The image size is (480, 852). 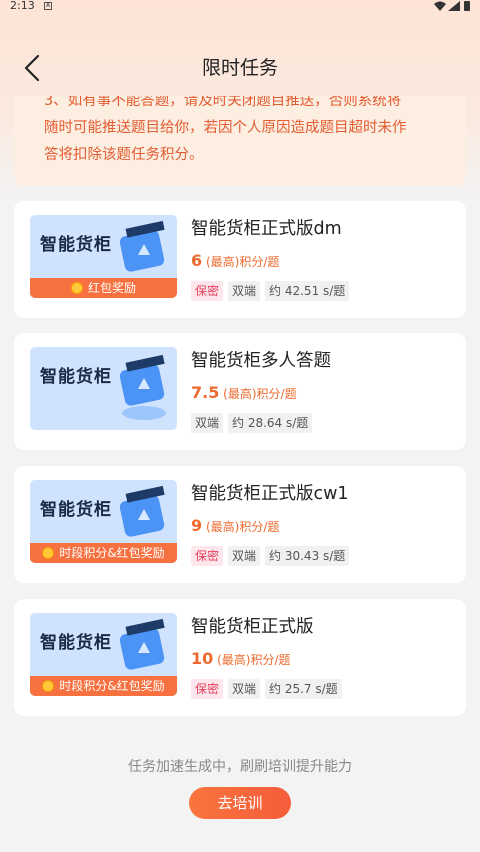 I want to click on task-thumbnail: 智能货柜 红包奖励, so click(x=103, y=256).